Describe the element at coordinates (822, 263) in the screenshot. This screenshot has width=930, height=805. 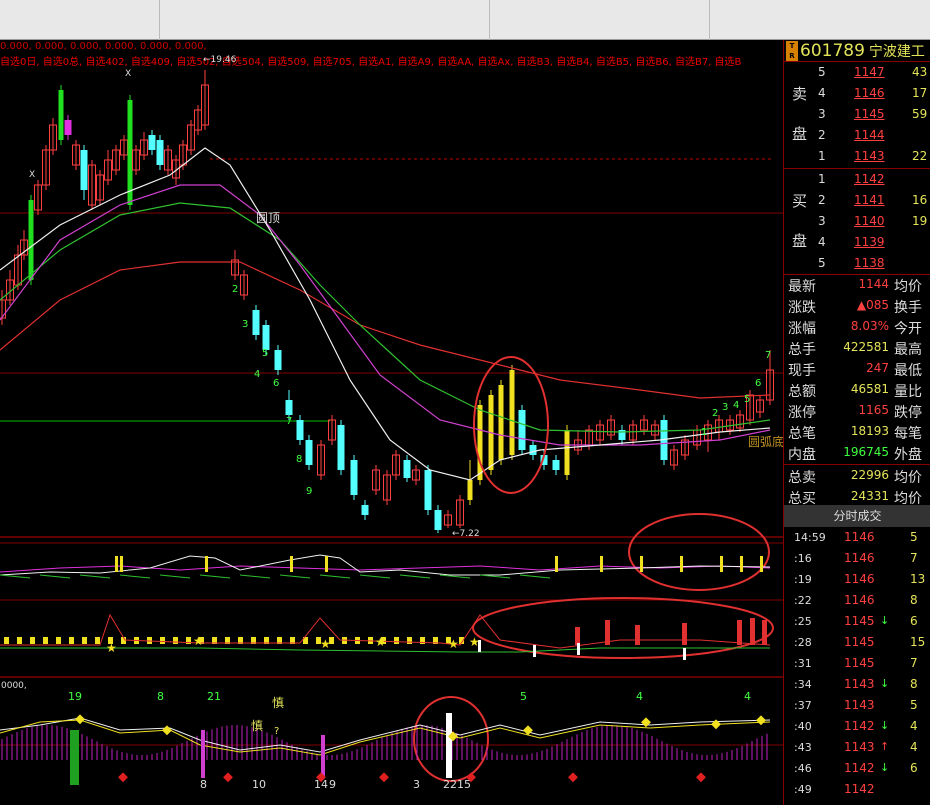
I see `bid-level: 5` at that location.